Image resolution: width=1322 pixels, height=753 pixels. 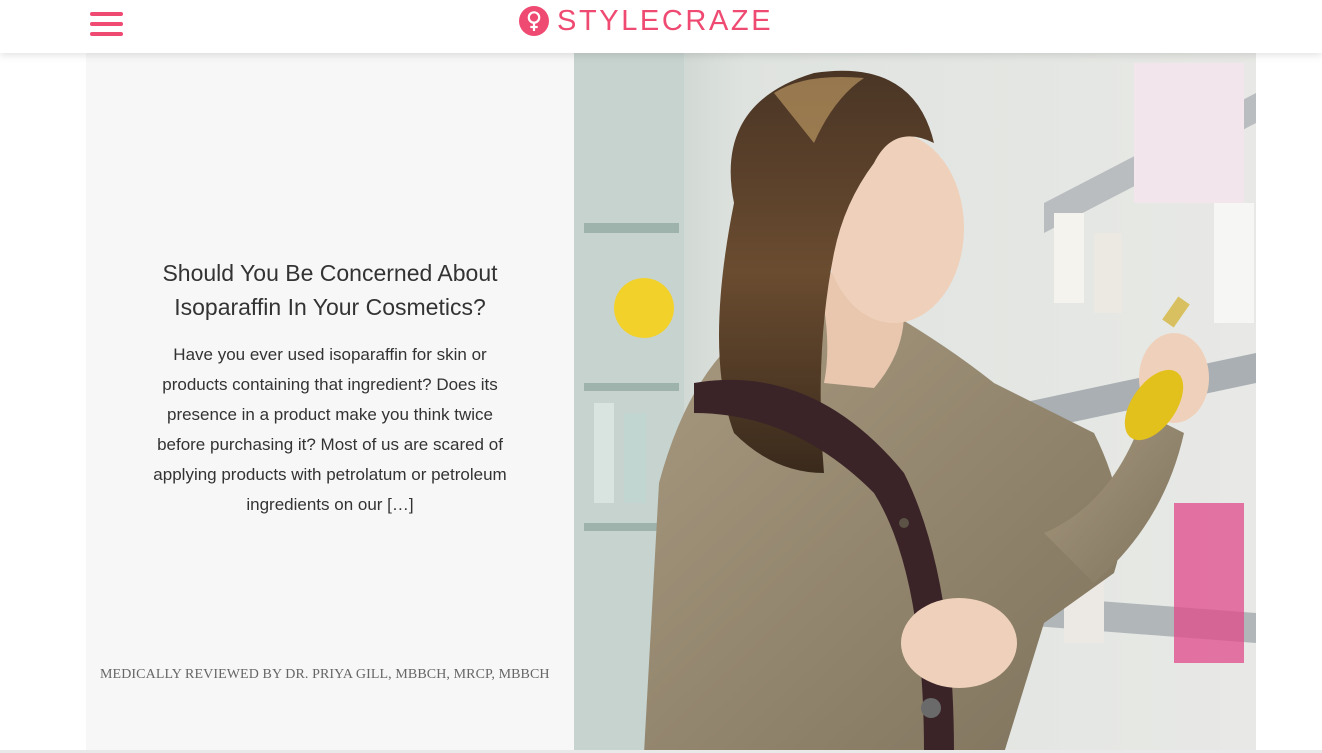 What do you see at coordinates (107, 24) in the screenshot?
I see `hamburger-menu-icon` at bounding box center [107, 24].